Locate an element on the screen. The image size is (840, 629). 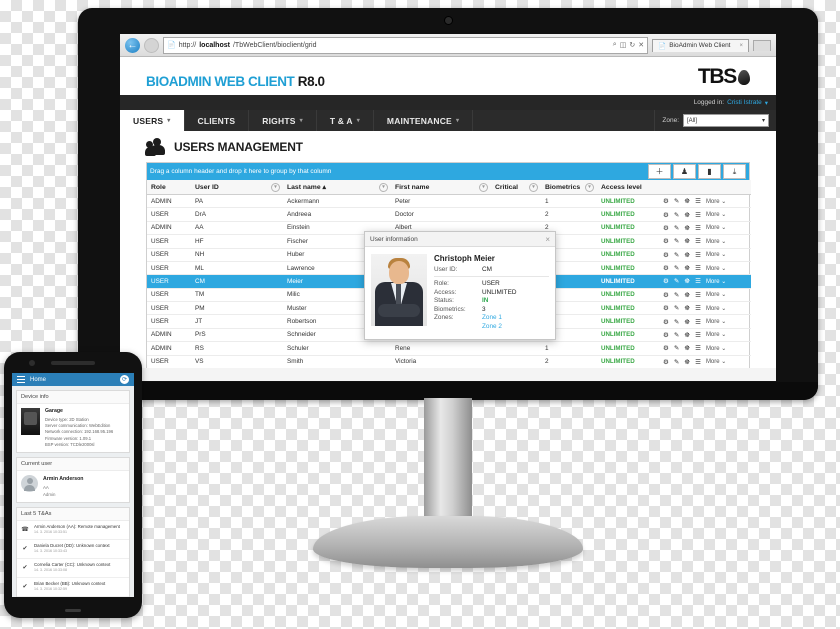
logged-in-user-menu: Cristi Istrate is located at coordinates (744, 102).